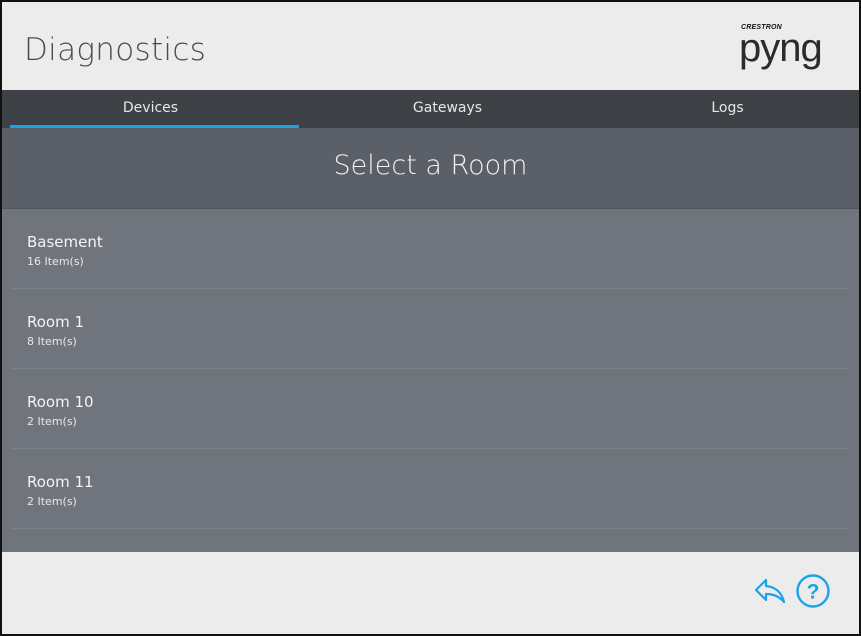 The image size is (861, 636). Describe the element at coordinates (60, 482) in the screenshot. I see `room-name: Room 11` at that location.